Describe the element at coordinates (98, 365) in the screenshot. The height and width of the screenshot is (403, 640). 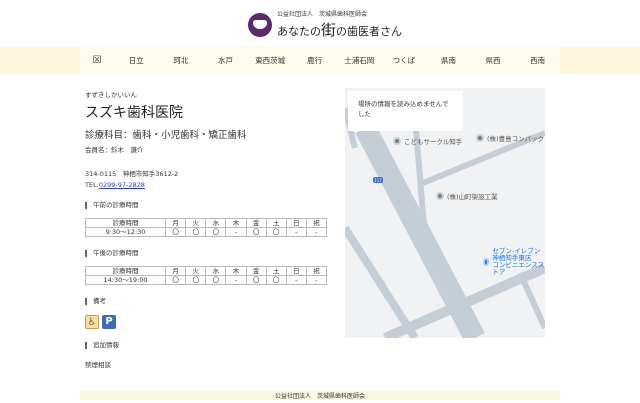
I see `extra-info-text: 禁煙相談` at that location.